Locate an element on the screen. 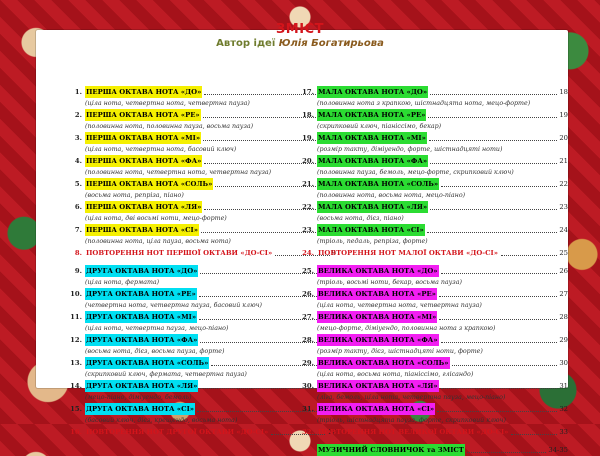 The image size is (600, 456). toc-entry: 9.ДРУГА ОКТАВА НОТА «ДО»10 is located at coordinates (202, 271).